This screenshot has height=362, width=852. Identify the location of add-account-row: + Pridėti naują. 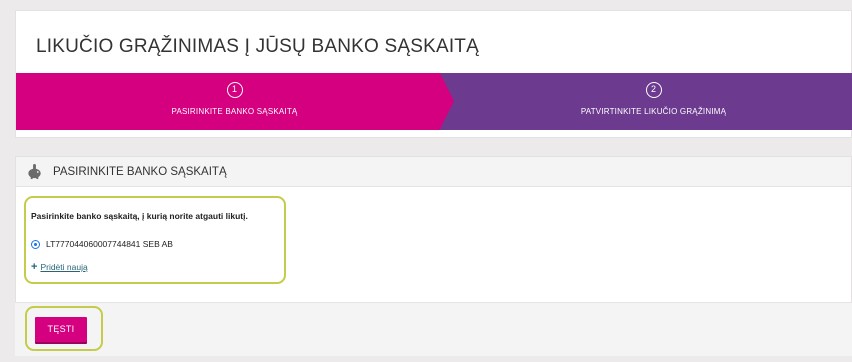
(59, 267).